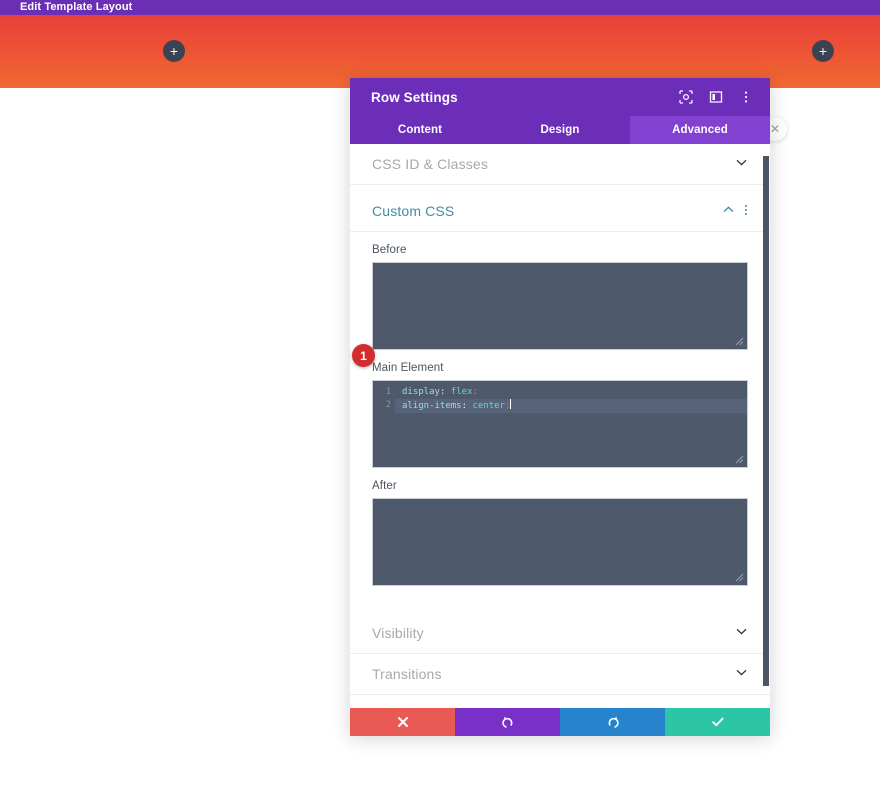  I want to click on undo-button, so click(507, 722).